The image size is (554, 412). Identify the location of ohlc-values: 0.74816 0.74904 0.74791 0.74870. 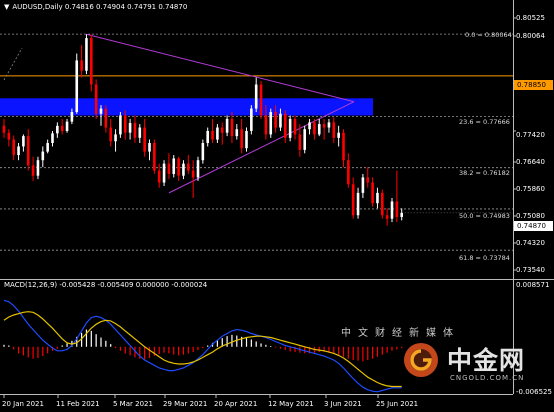
(126, 7).